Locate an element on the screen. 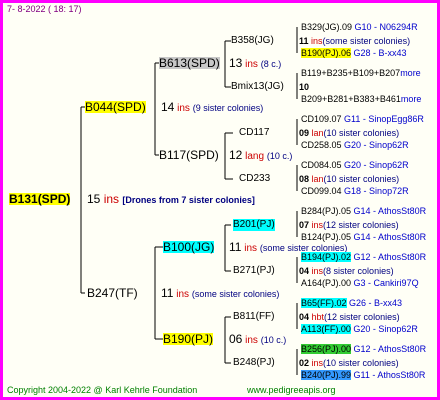 The height and width of the screenshot is (400, 440). gen2-queen-c: B100(JG) is located at coordinates (189, 247).